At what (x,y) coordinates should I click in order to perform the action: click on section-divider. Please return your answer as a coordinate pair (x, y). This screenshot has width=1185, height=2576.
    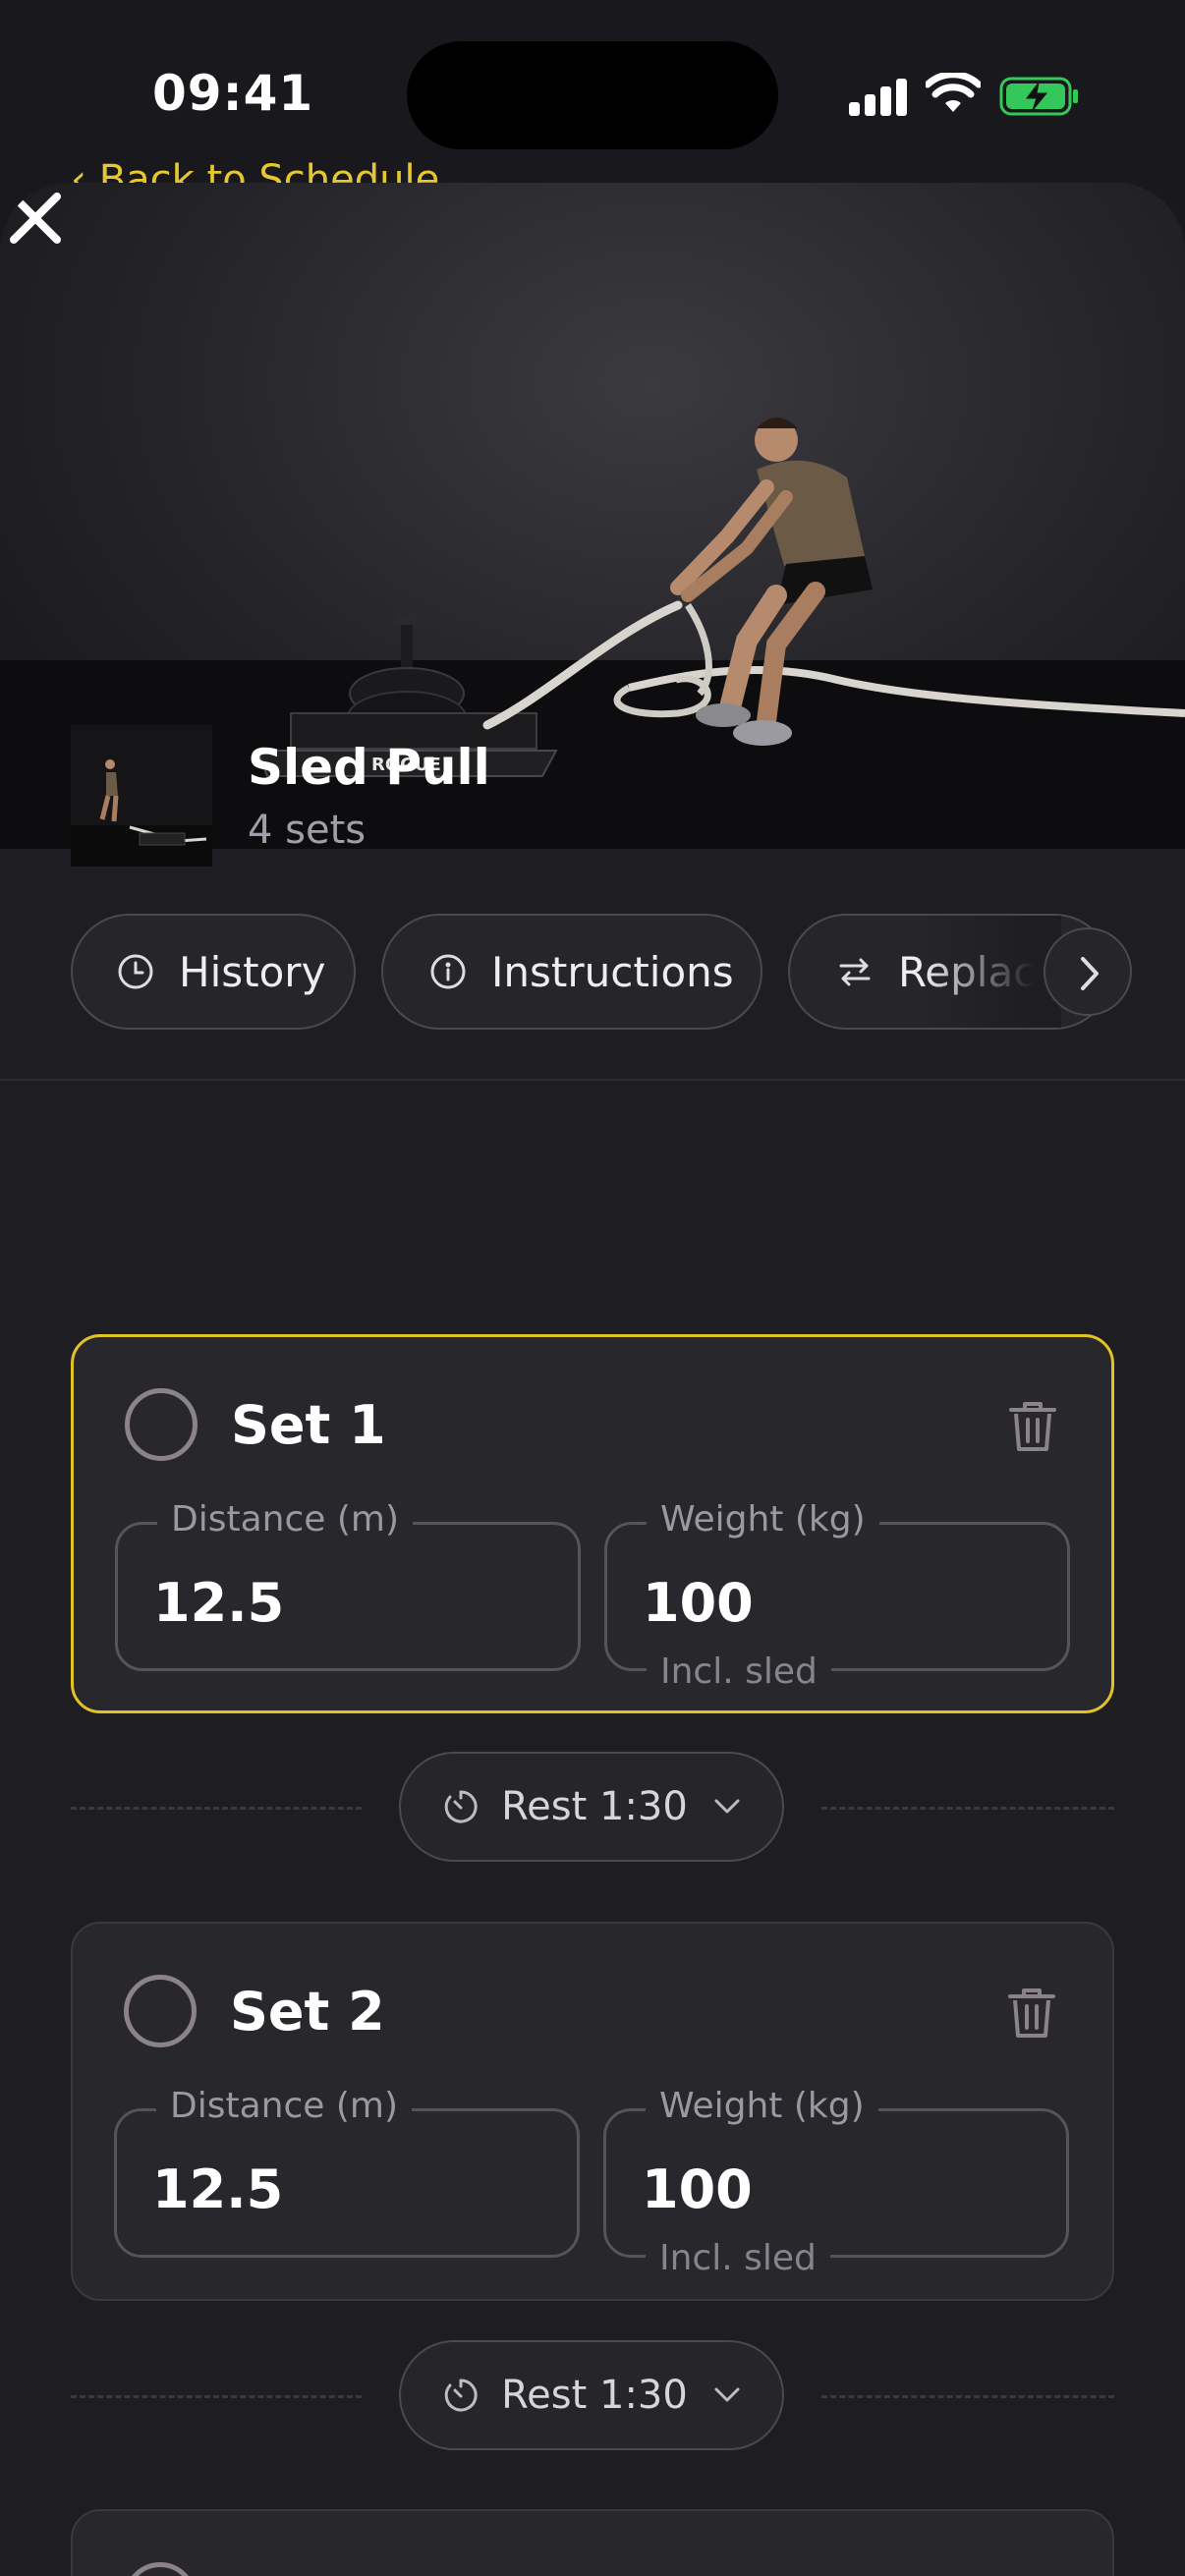
    Looking at the image, I should click on (592, 1080).